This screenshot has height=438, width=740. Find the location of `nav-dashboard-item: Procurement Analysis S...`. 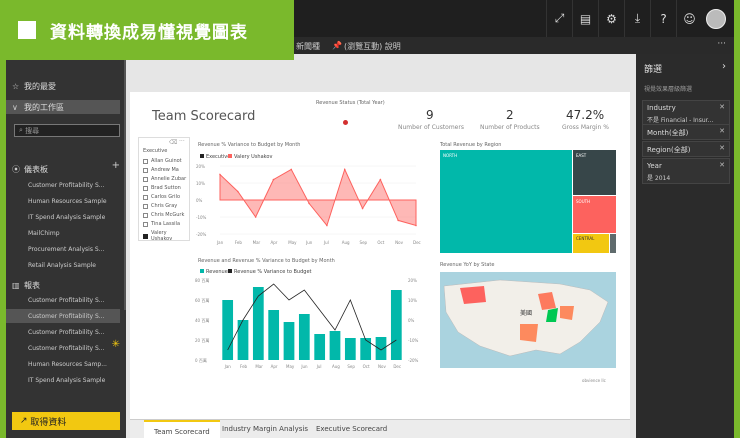

nav-dashboard-item: Procurement Analysis S... is located at coordinates (66, 249).